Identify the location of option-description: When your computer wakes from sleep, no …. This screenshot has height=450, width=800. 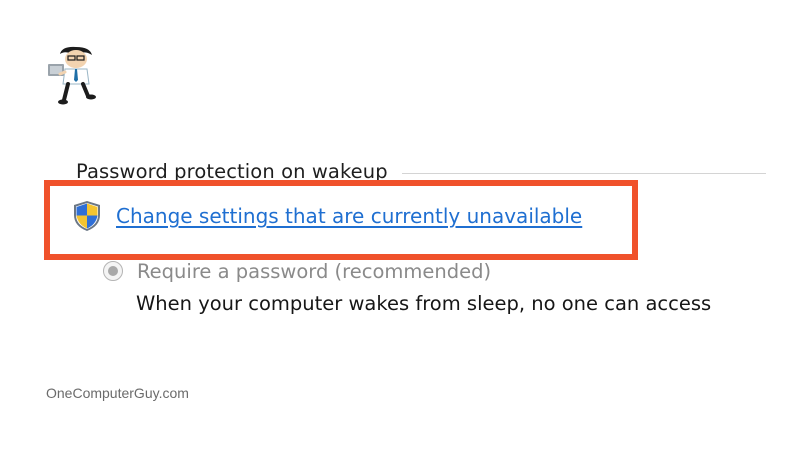
(424, 303).